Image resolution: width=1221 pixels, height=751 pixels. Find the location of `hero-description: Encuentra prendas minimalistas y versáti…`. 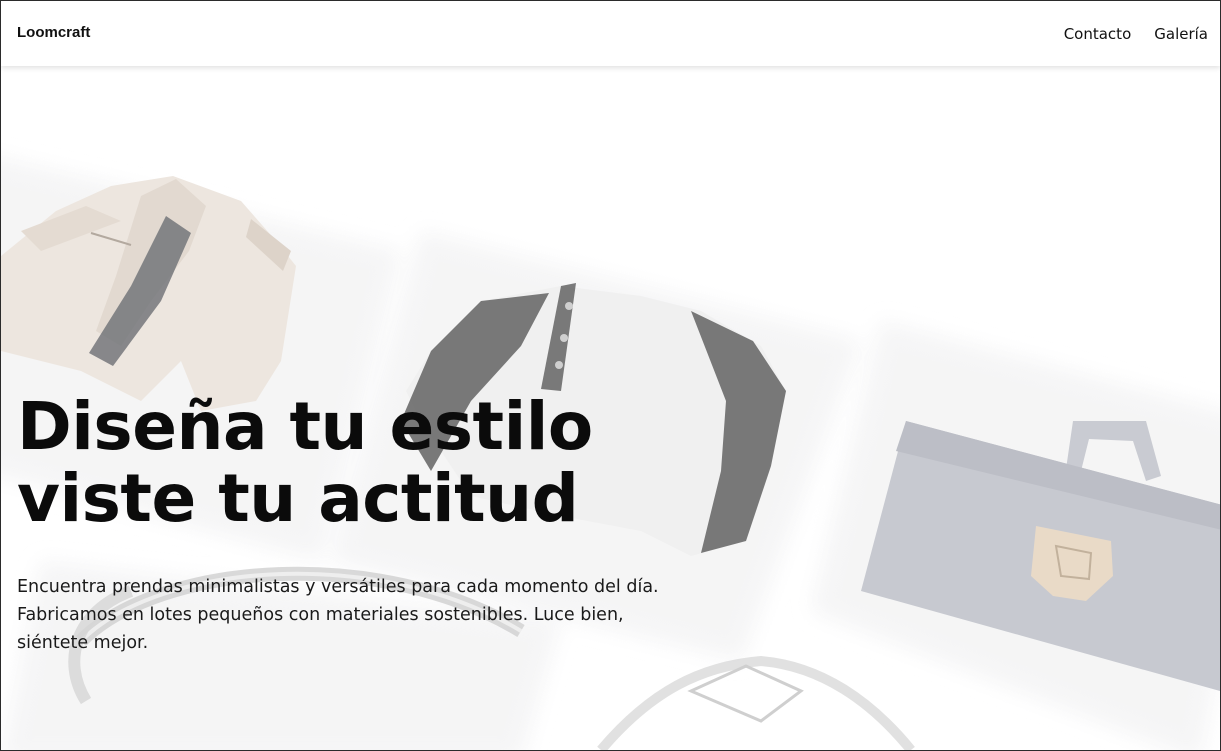

hero-description: Encuentra prendas minimalistas y versáti… is located at coordinates (338, 615).